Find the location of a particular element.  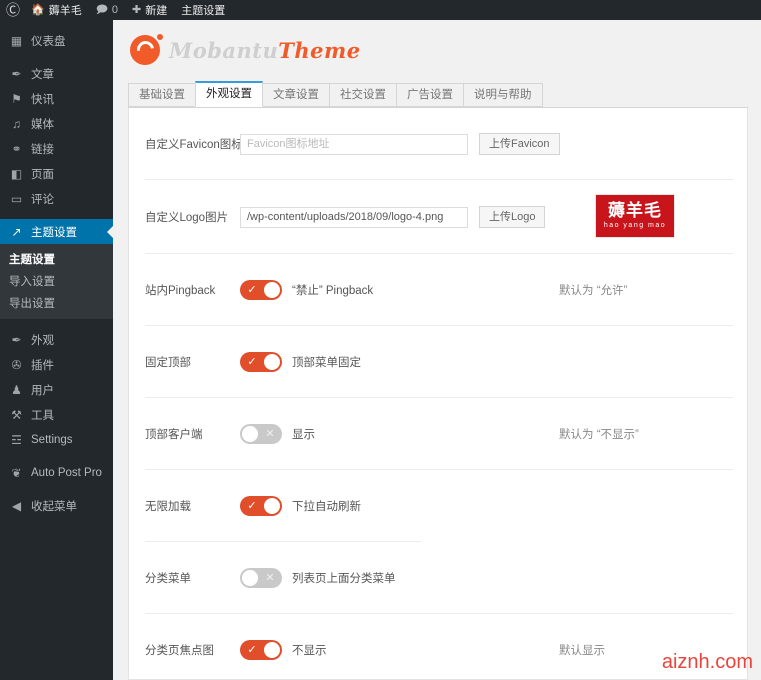

comment-bubble-icon: 🗩 is located at coordinates (101, 9).